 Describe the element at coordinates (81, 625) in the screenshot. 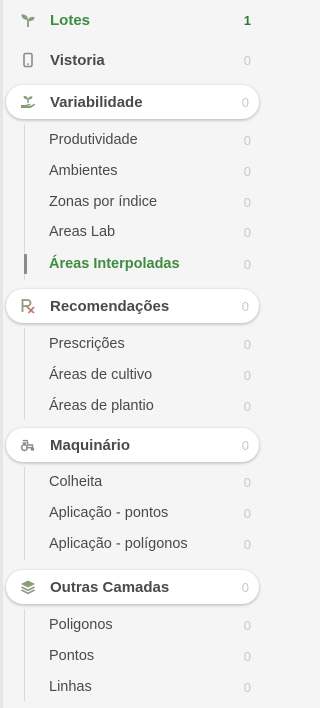

I see `submenu-item-label: Poligonos` at that location.